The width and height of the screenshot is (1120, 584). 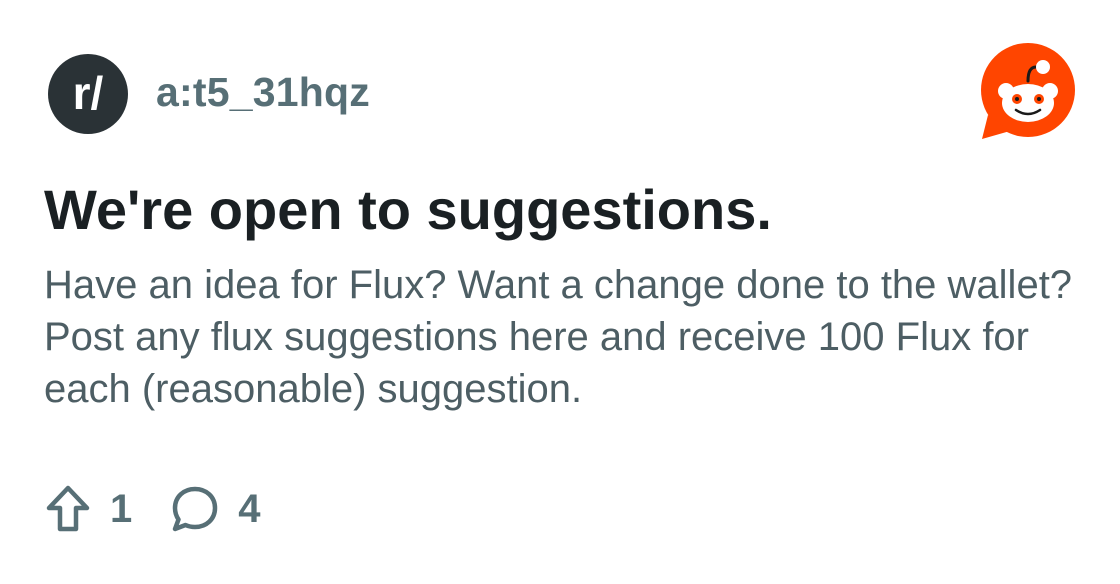 What do you see at coordinates (195, 509) in the screenshot?
I see `comment-bubble-icon` at bounding box center [195, 509].